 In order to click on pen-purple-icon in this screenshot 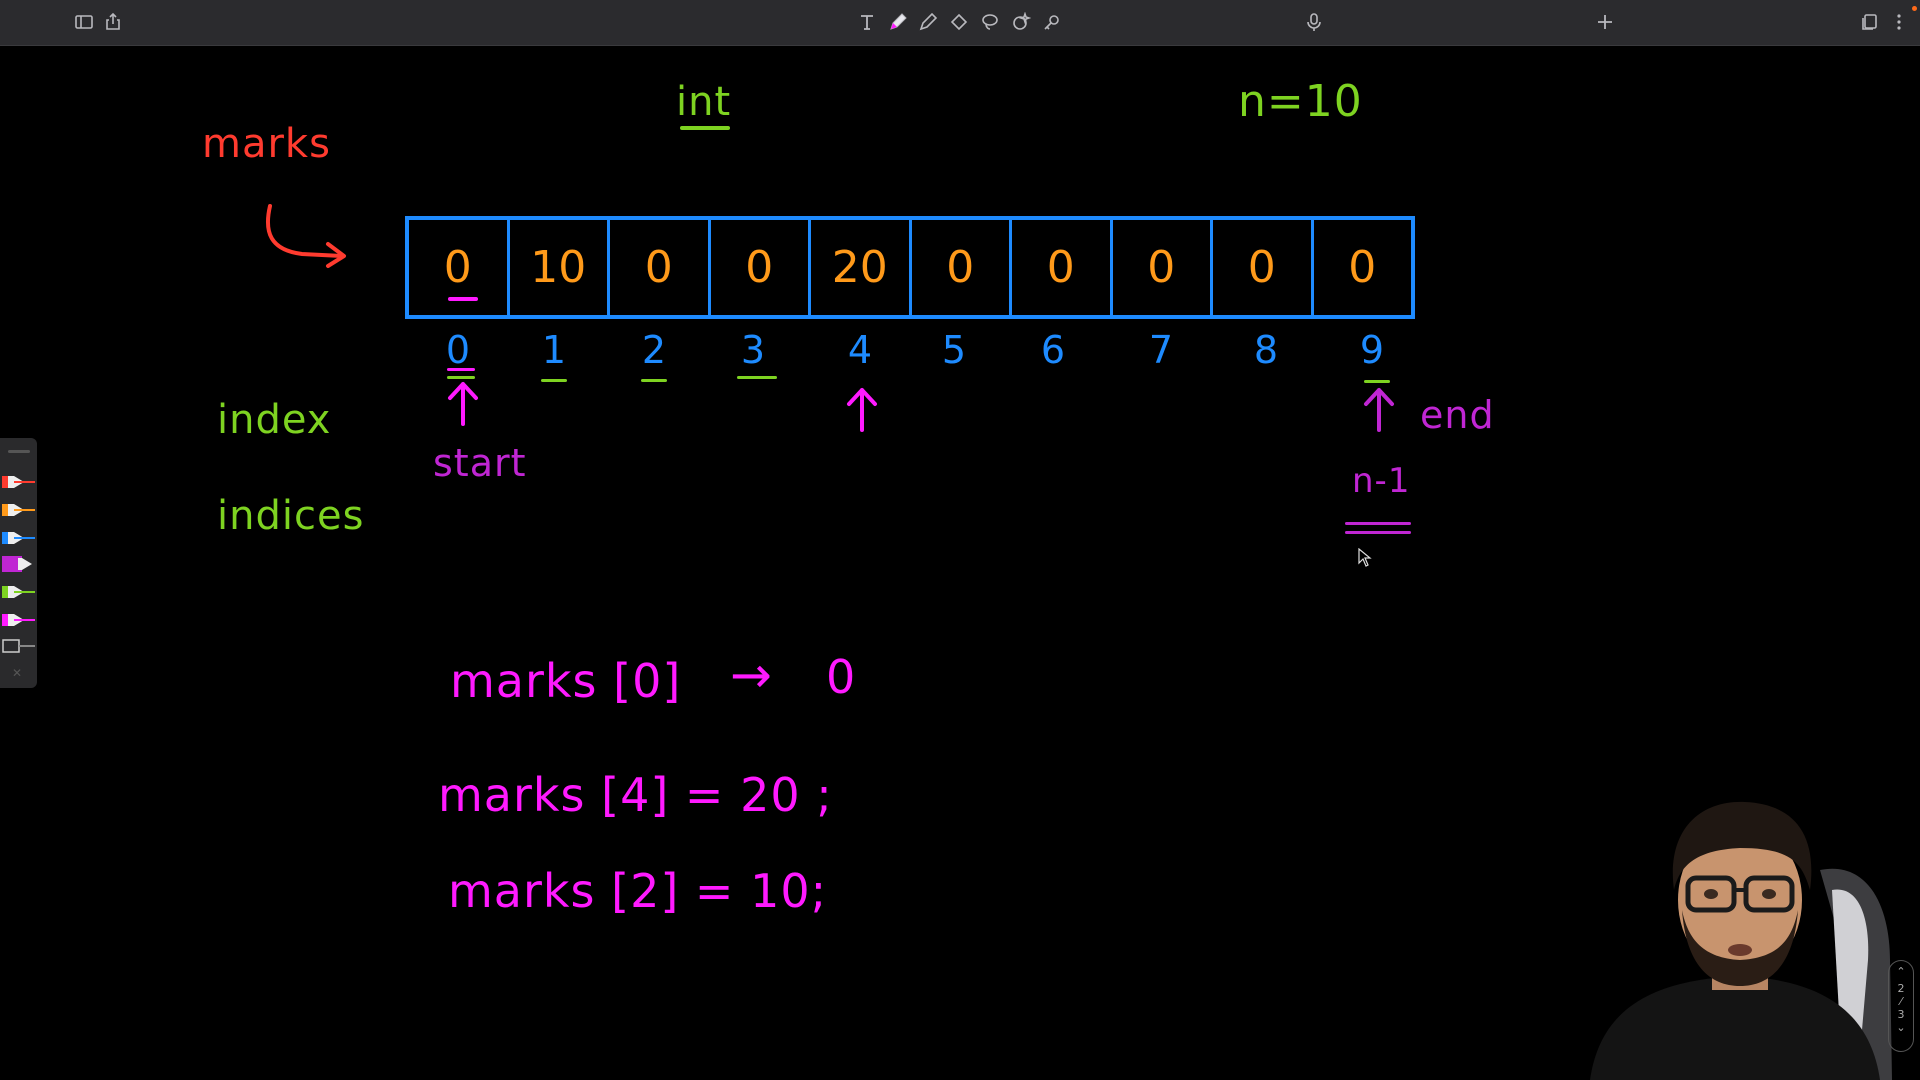, I will do `click(18, 564)`.